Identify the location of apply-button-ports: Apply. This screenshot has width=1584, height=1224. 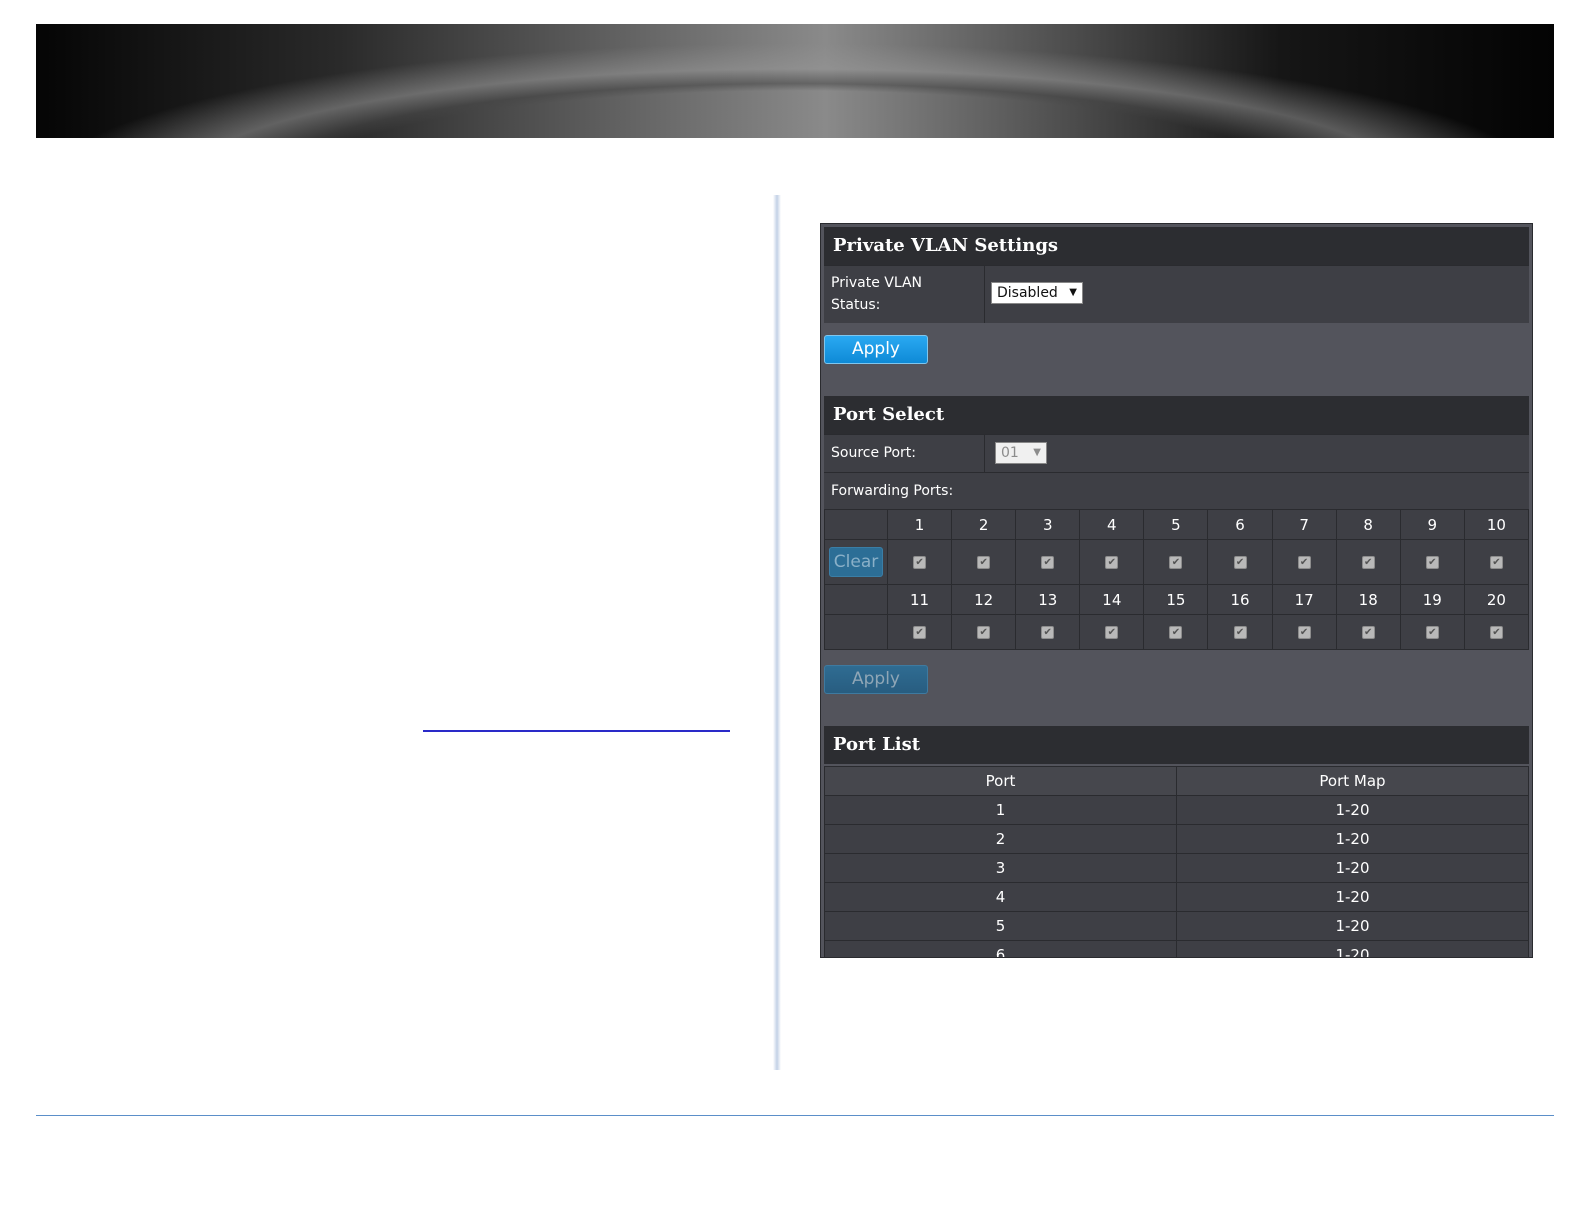
(876, 679).